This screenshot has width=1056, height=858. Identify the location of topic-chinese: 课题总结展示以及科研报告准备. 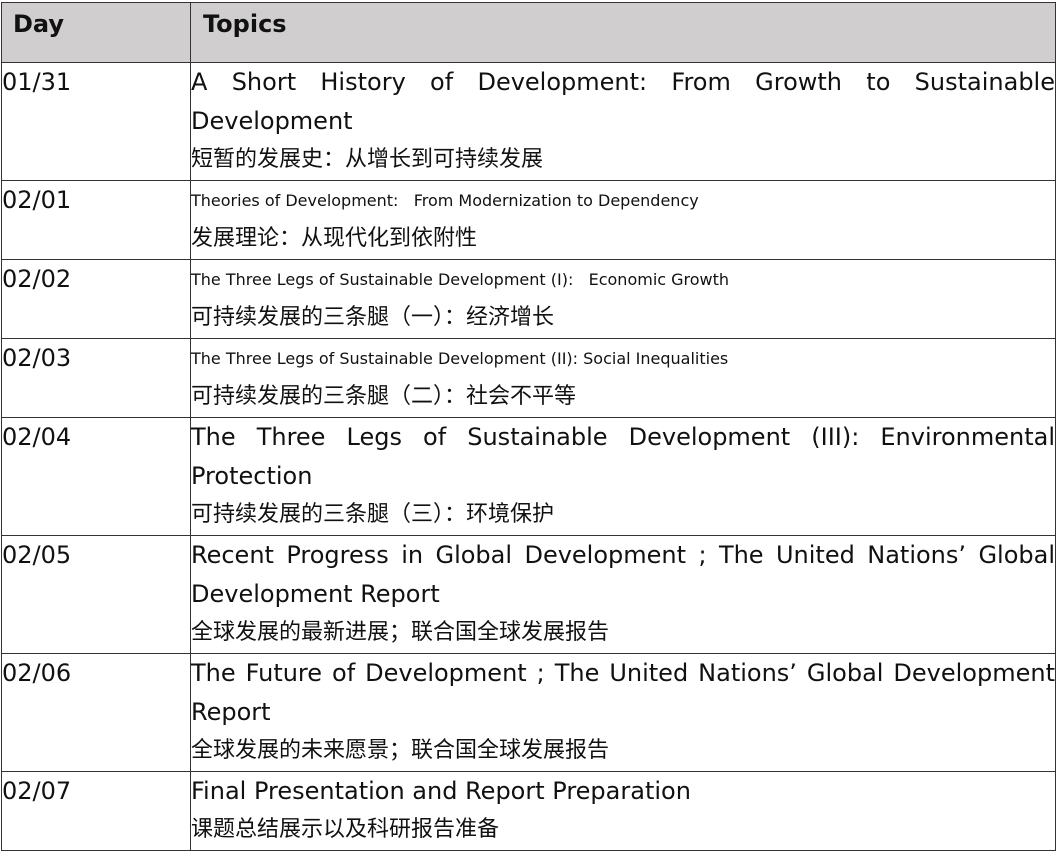
(345, 829).